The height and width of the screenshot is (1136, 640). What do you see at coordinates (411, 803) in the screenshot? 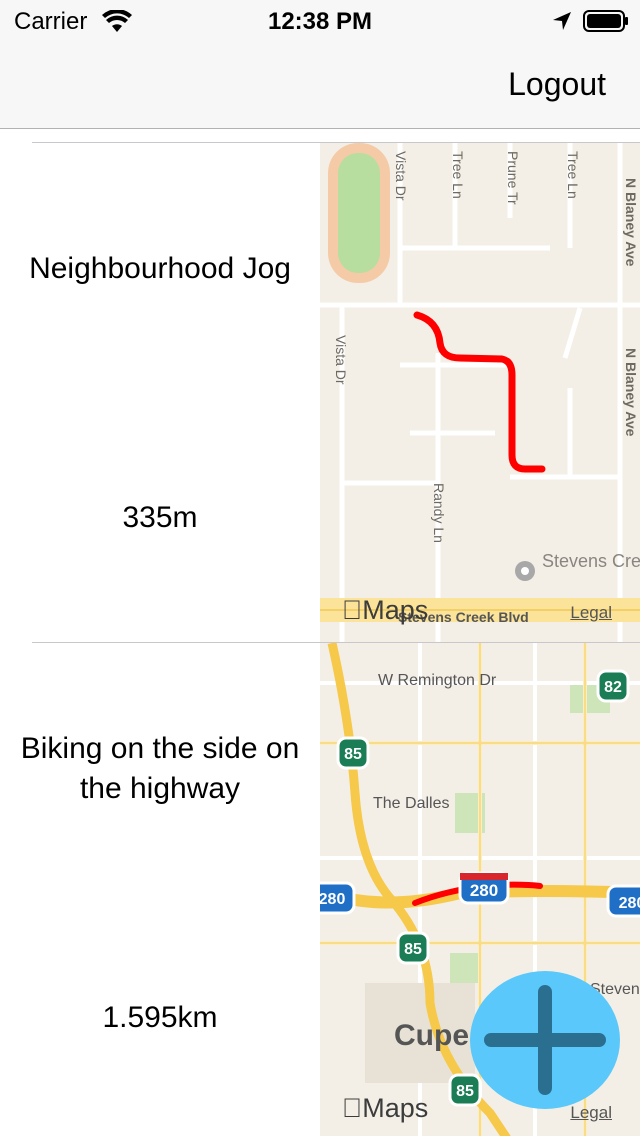
I see `svg-text: The Dalles` at bounding box center [411, 803].